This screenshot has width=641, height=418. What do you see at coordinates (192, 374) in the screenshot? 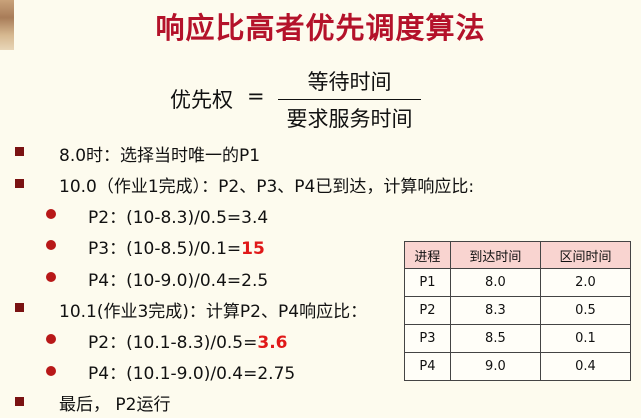
I see `calc-line: P4：(10.1-9.0)/0.4=2.75` at bounding box center [192, 374].